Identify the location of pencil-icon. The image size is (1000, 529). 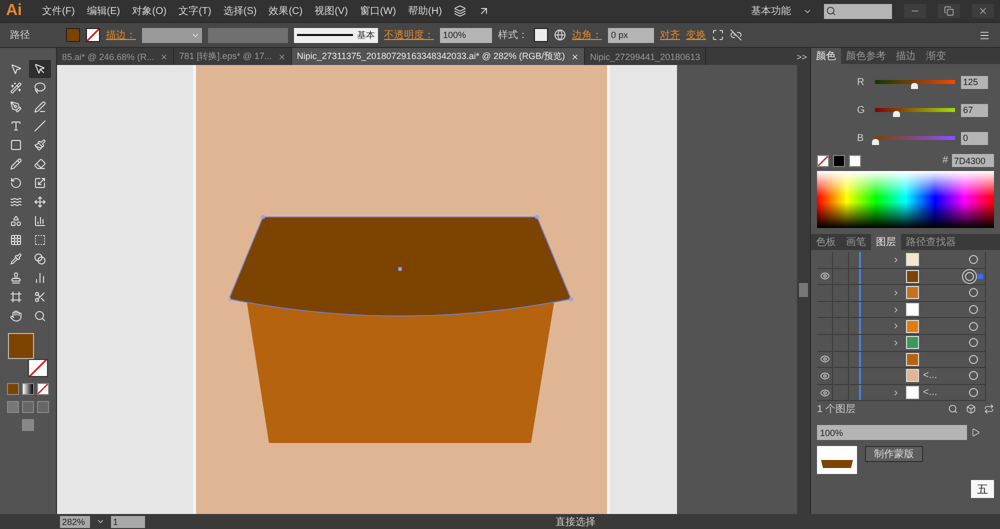
(16, 164).